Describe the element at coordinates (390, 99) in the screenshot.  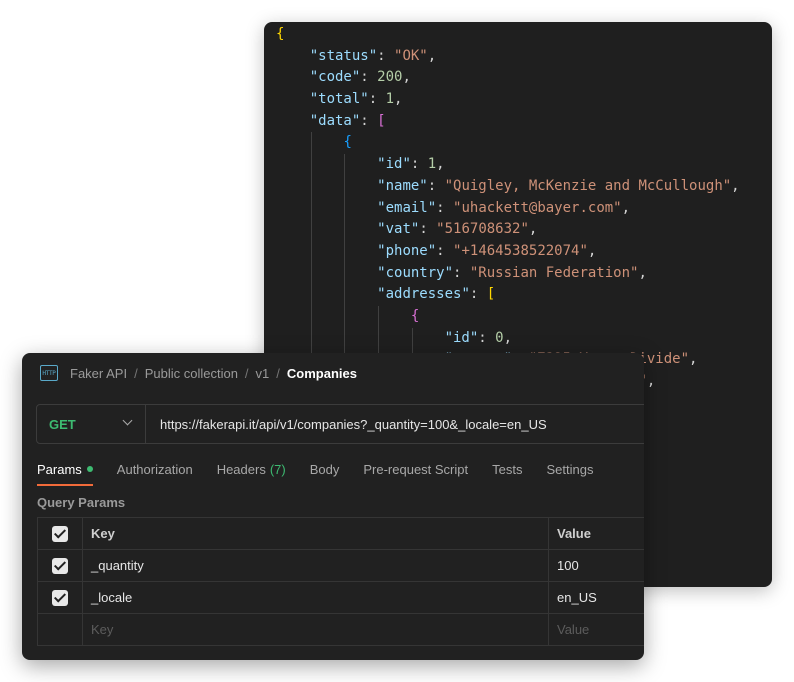
I see `code-token: 1` at that location.